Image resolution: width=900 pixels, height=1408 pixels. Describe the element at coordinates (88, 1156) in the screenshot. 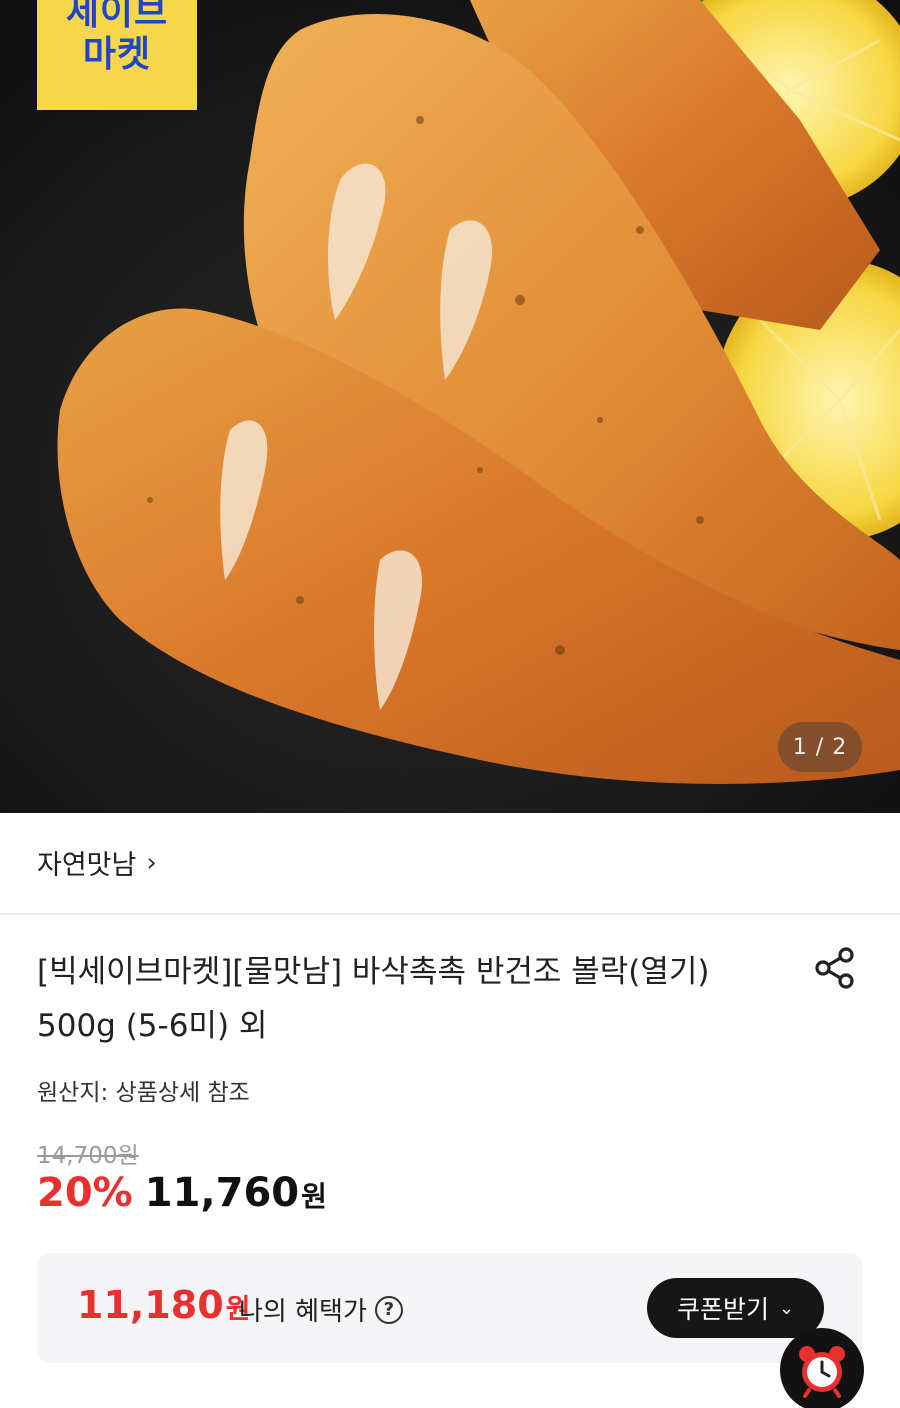

I see `original-price: 14,700원` at that location.